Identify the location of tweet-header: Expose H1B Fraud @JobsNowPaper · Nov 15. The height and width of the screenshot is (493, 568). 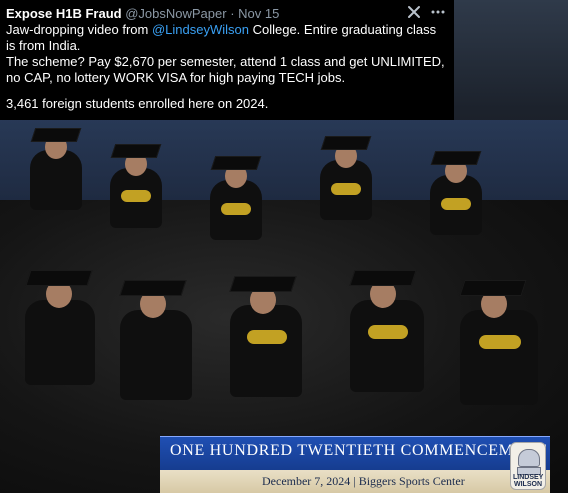
(226, 14).